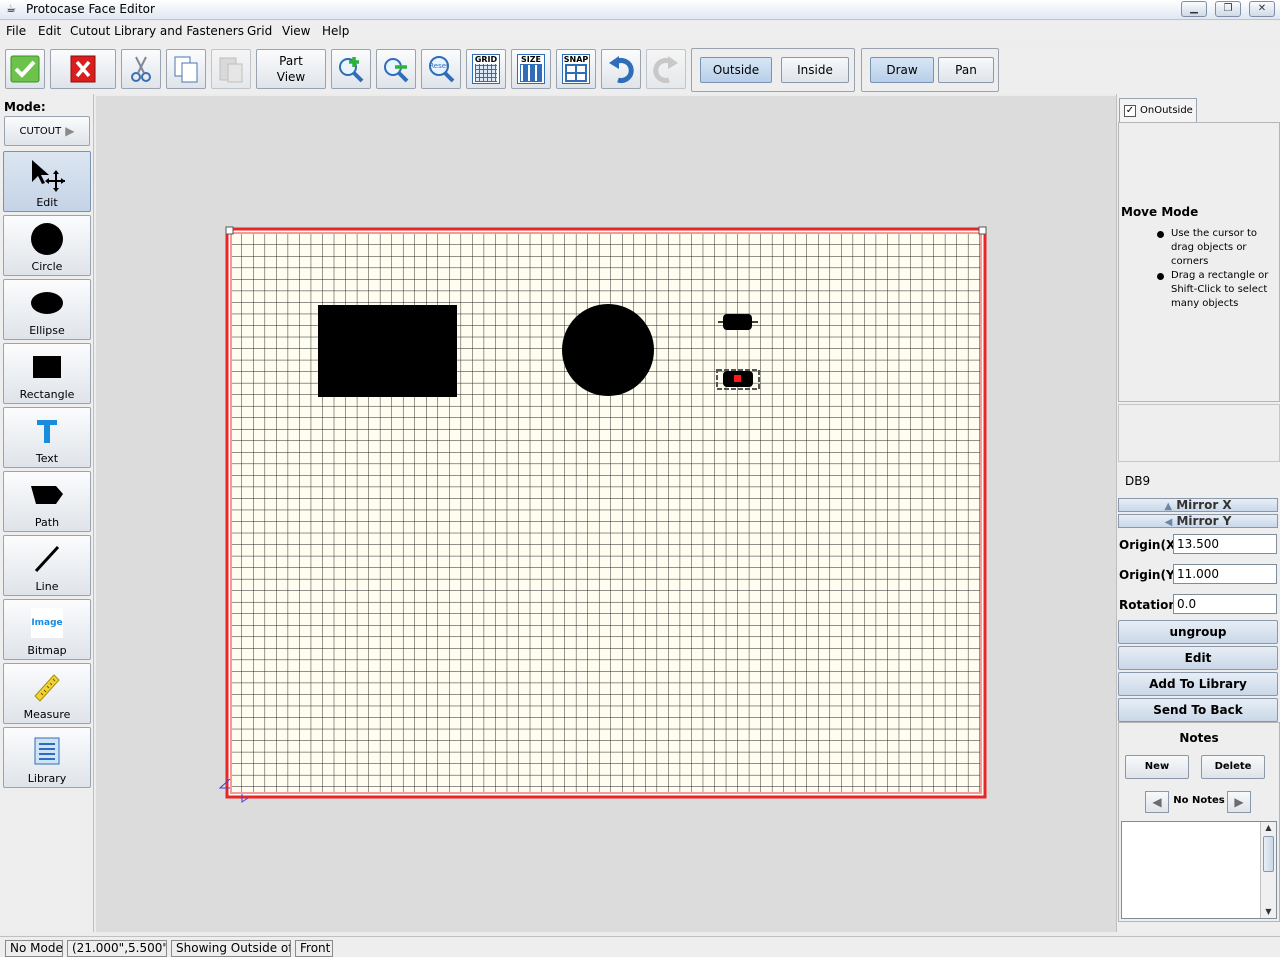 This screenshot has height=957, width=1280. What do you see at coordinates (231, 69) in the screenshot?
I see `paste-button` at bounding box center [231, 69].